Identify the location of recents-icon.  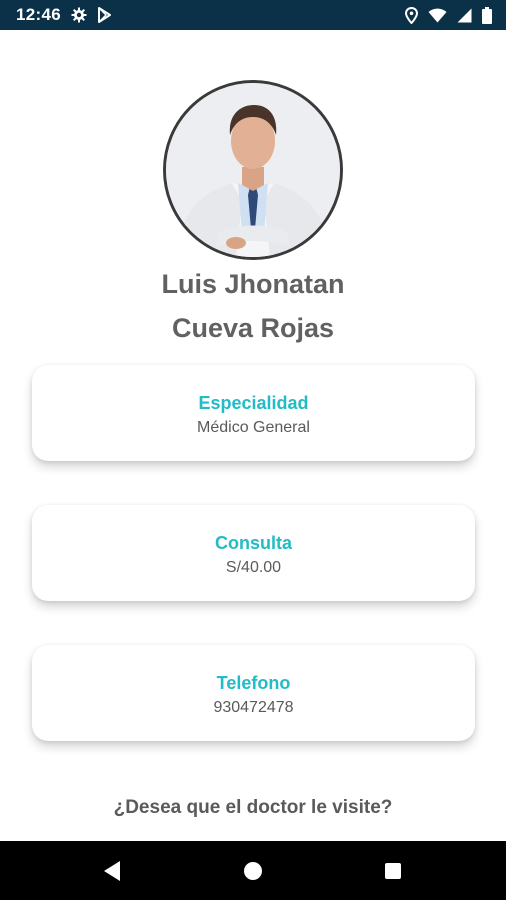
(393, 871).